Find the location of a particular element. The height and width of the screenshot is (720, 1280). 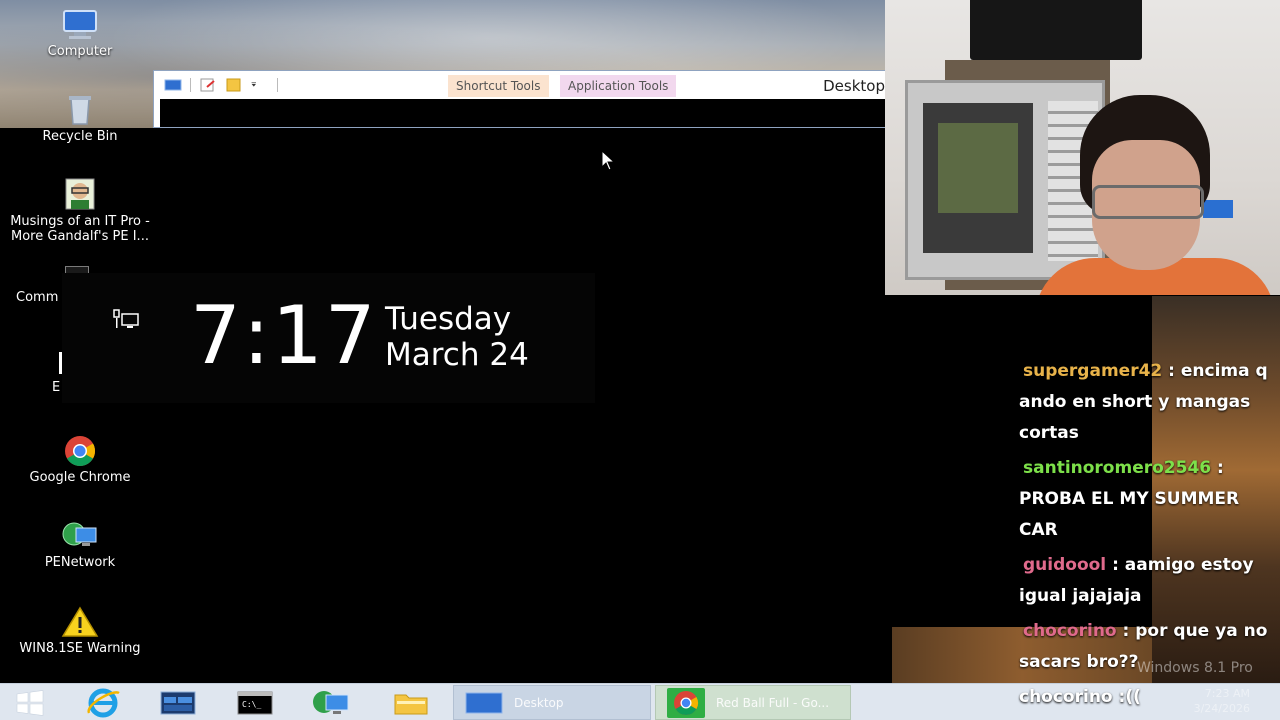

new-folder-icon is located at coordinates (234, 85).